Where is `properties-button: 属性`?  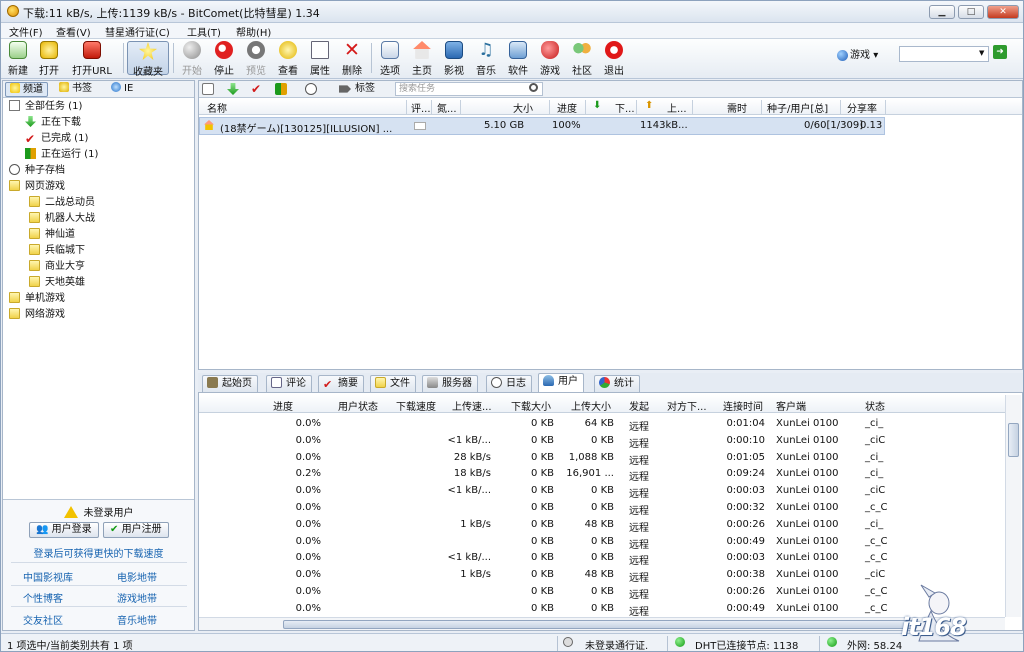
properties-button: 属性 is located at coordinates (320, 59).